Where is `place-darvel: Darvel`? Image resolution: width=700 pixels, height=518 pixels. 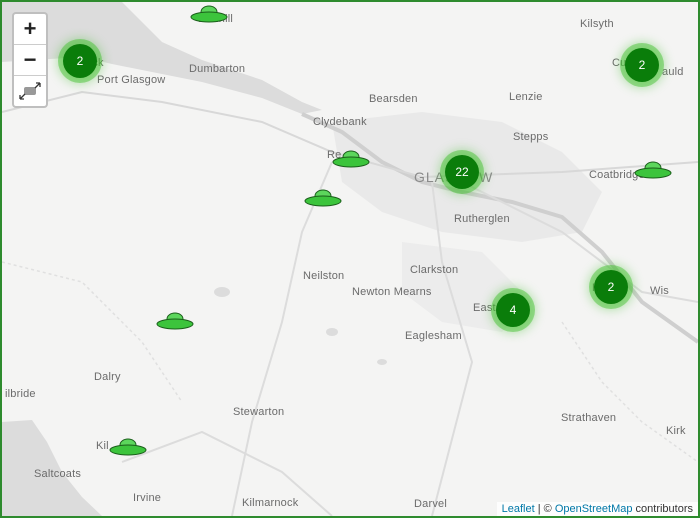
place-darvel: Darvel is located at coordinates (430, 504).